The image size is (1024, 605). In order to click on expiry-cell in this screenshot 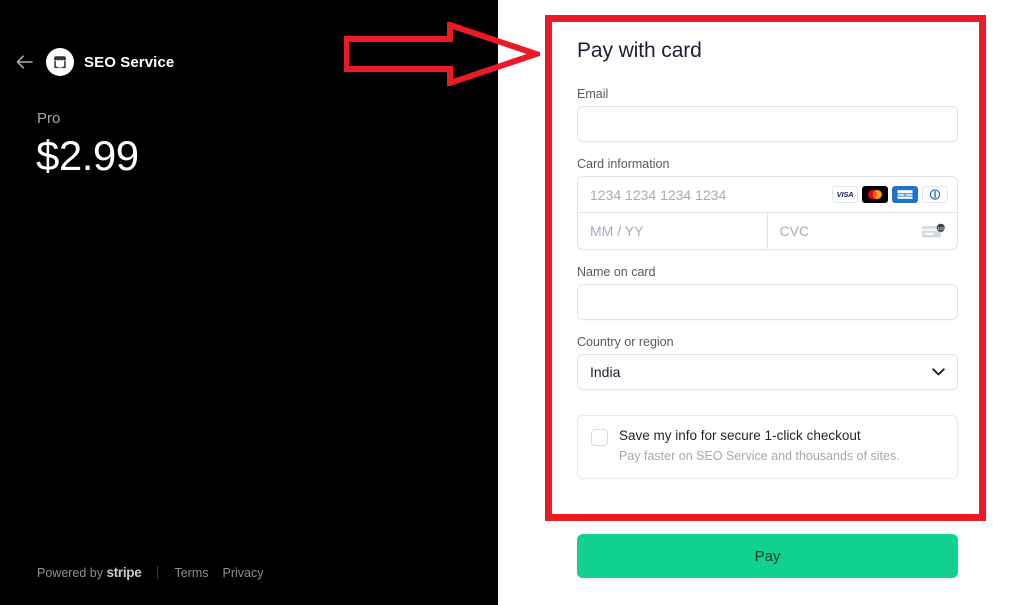, I will do `click(673, 231)`.